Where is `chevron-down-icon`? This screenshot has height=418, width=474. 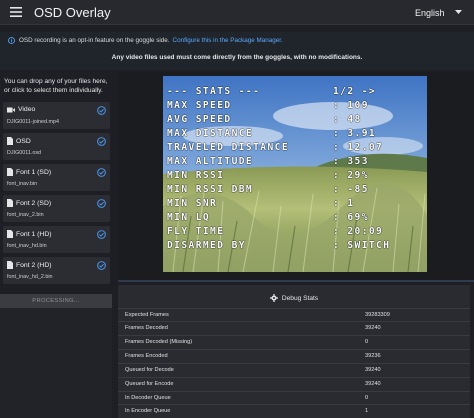 chevron-down-icon is located at coordinates (458, 12).